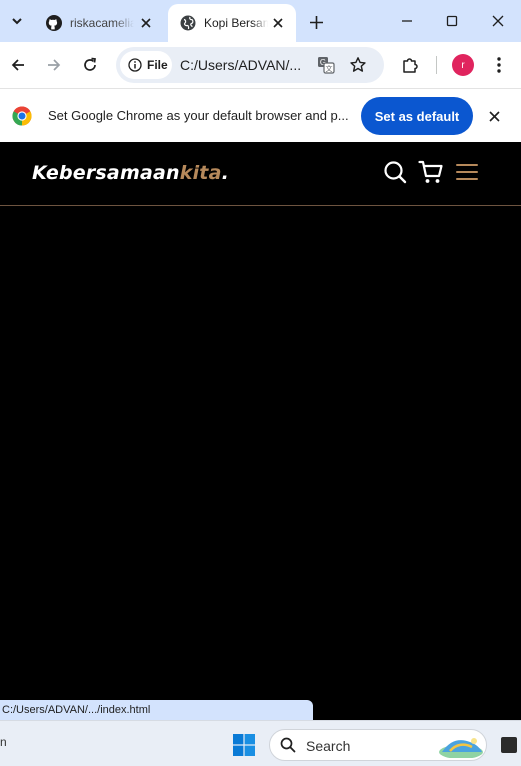 This screenshot has height=766, width=521. I want to click on maximize-icon, so click(452, 21).